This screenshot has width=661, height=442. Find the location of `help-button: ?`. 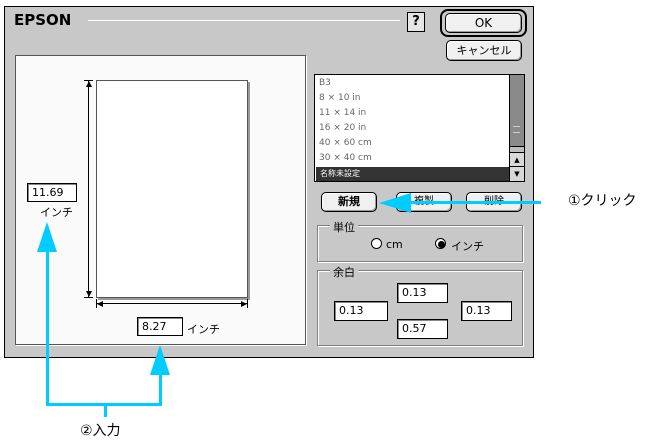

help-button: ? is located at coordinates (416, 22).